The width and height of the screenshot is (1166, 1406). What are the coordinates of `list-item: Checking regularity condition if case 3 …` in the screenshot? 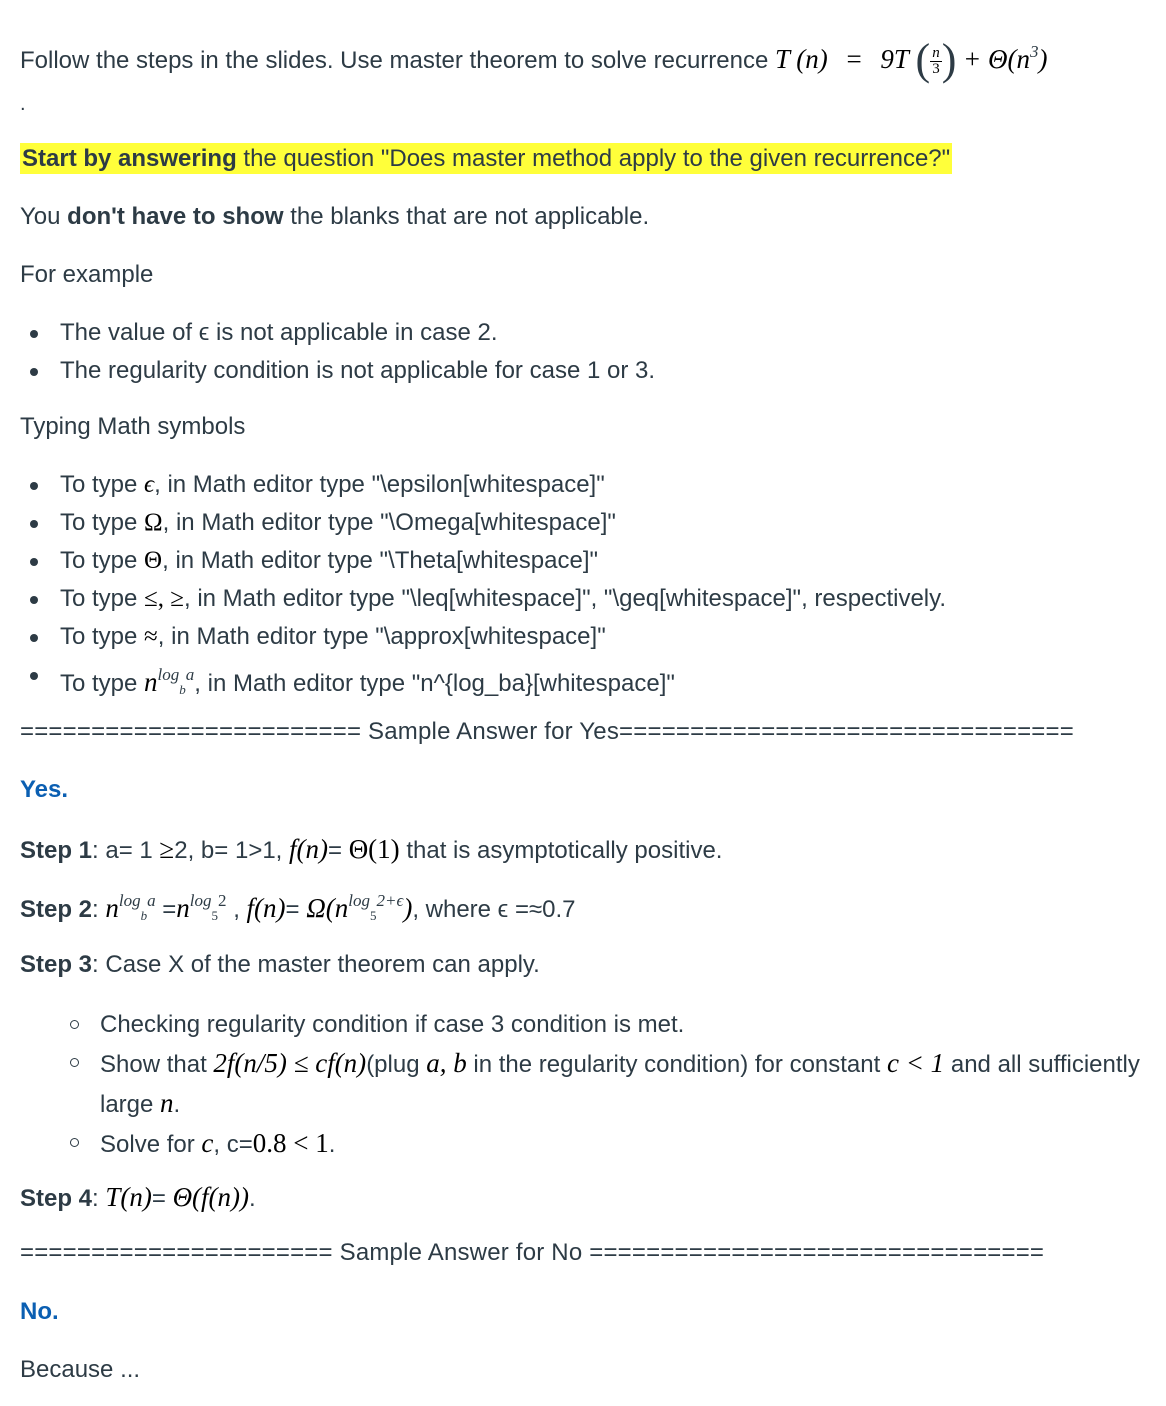 It's located at (605, 1025).